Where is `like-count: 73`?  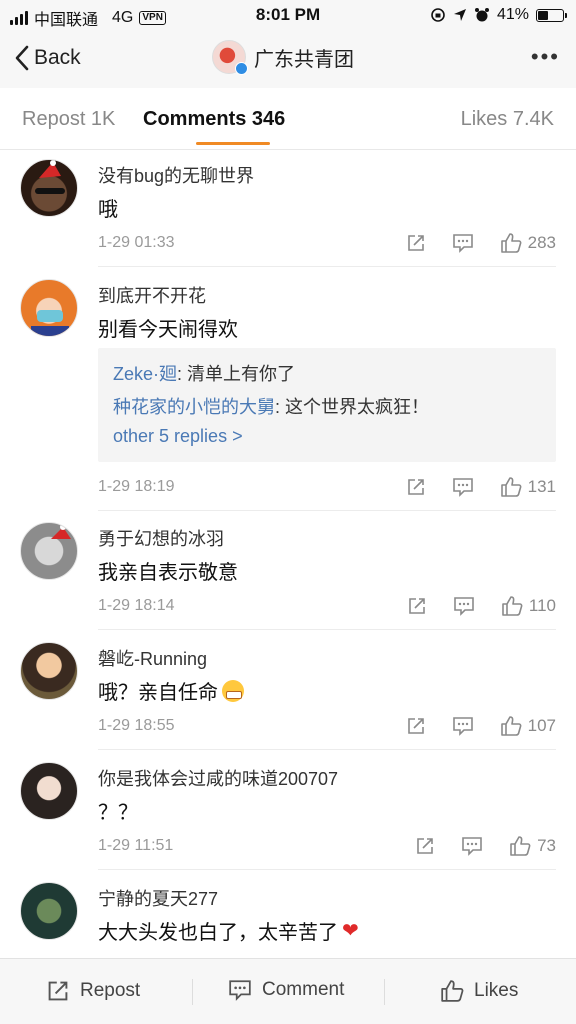
like-count: 73 is located at coordinates (546, 845).